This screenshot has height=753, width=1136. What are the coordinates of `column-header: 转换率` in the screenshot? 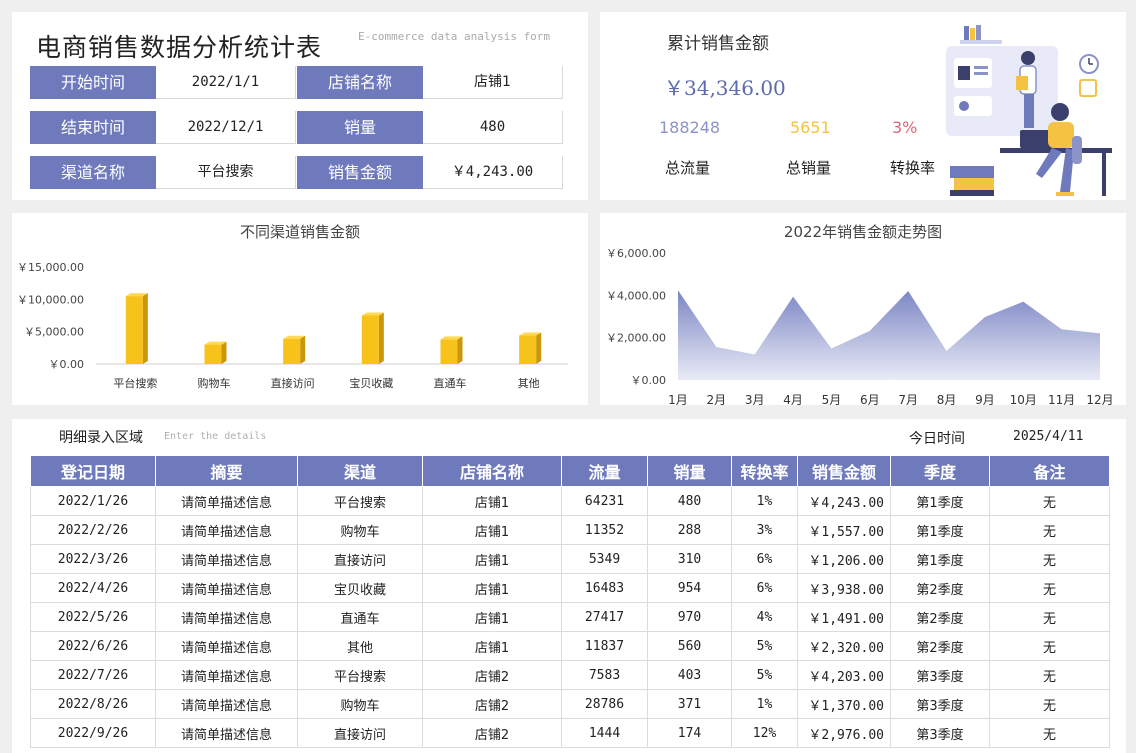 It's located at (764, 471).